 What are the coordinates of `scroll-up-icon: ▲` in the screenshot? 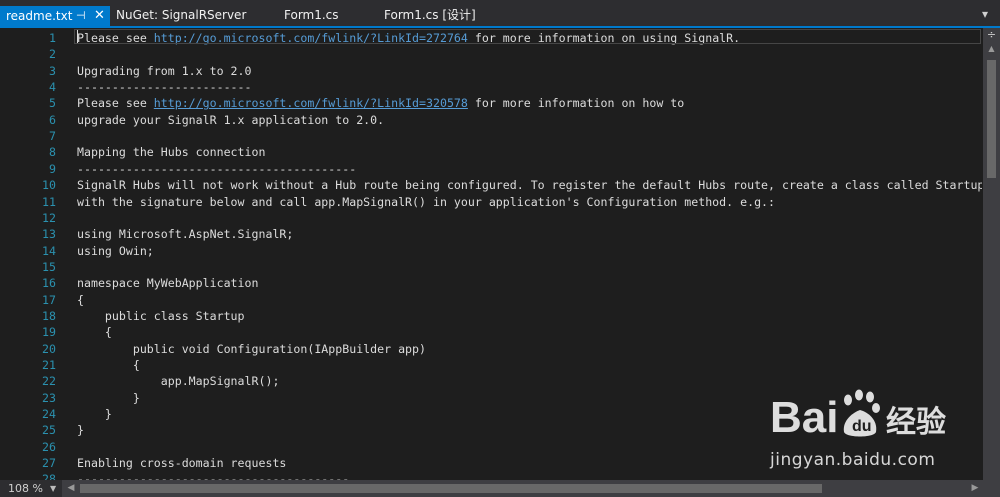 It's located at (991, 49).